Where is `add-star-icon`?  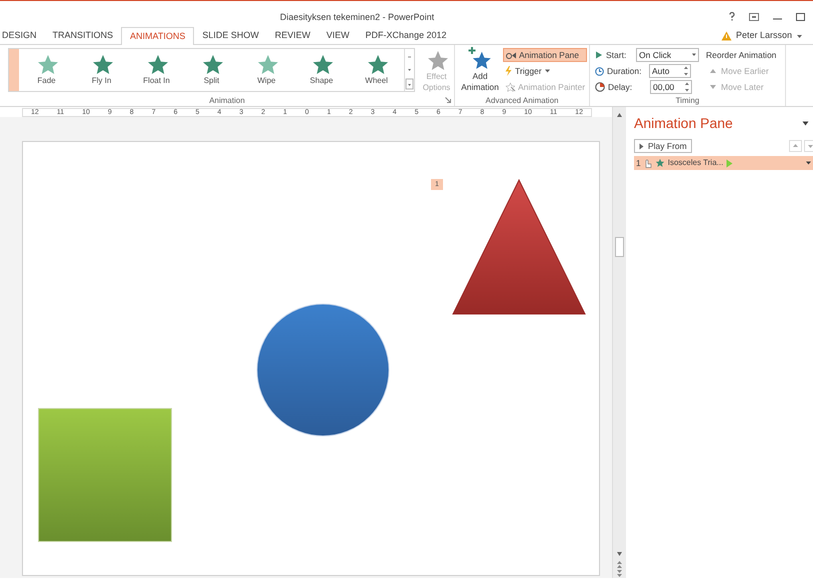
add-star-icon is located at coordinates (480, 59).